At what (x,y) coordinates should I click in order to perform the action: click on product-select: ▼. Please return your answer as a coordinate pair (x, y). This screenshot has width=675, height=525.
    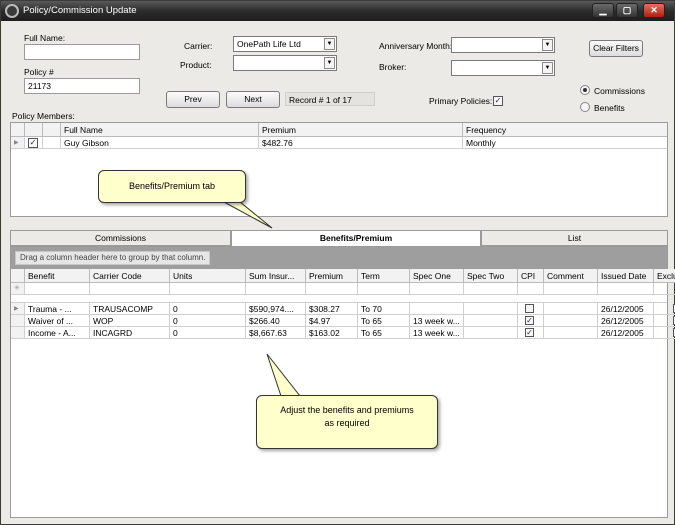
    Looking at the image, I should click on (285, 63).